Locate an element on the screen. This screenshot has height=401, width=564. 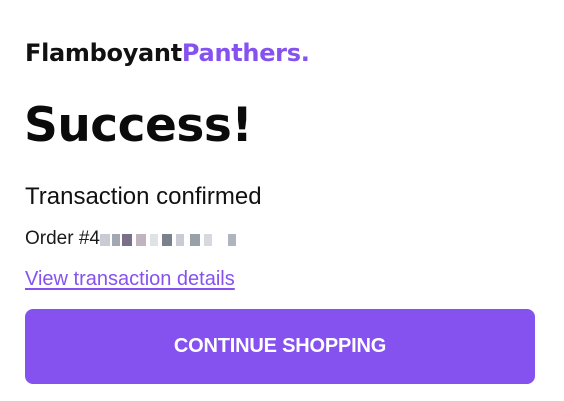
view-transaction-details-link: View transaction details is located at coordinates (130, 279).